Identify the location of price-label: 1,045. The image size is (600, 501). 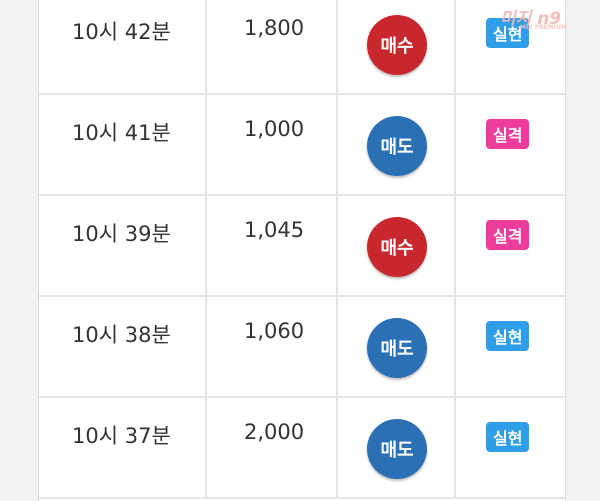
(274, 230).